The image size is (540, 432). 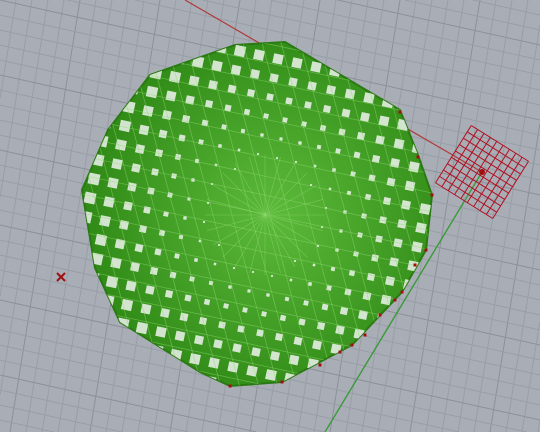 I want to click on point-marker-icon, so click(x=61, y=277).